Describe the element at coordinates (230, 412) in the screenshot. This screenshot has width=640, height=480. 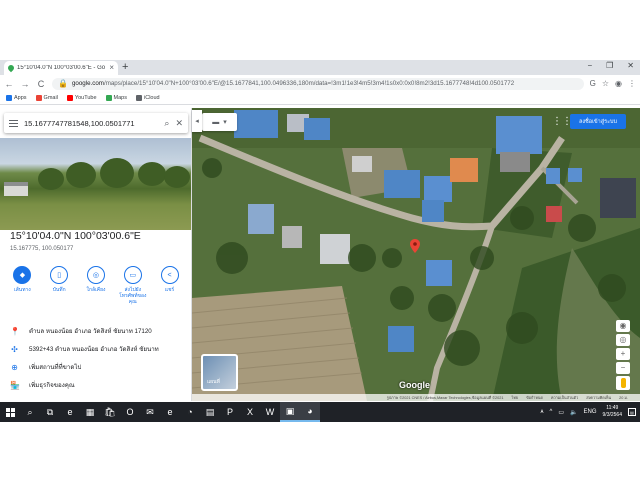
I see `taskbar-powerpoint-icon: P` at that location.